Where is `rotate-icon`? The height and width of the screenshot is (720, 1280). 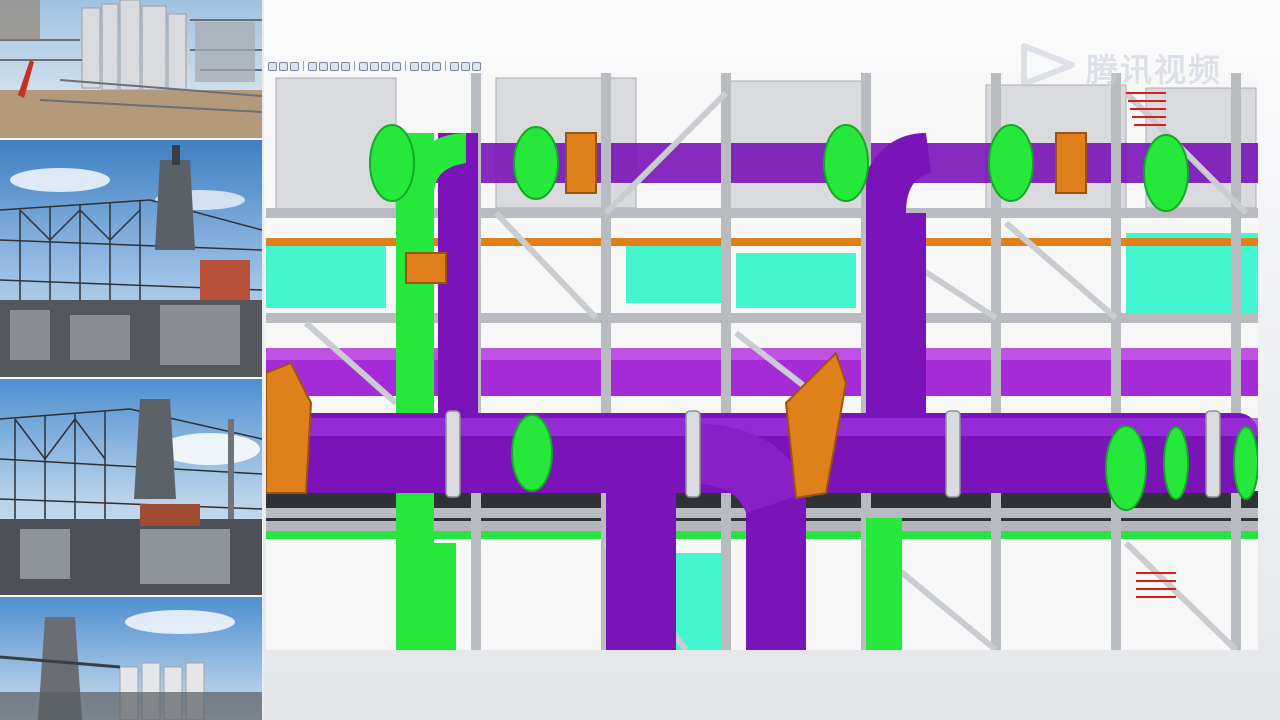 rotate-icon is located at coordinates (294, 66).